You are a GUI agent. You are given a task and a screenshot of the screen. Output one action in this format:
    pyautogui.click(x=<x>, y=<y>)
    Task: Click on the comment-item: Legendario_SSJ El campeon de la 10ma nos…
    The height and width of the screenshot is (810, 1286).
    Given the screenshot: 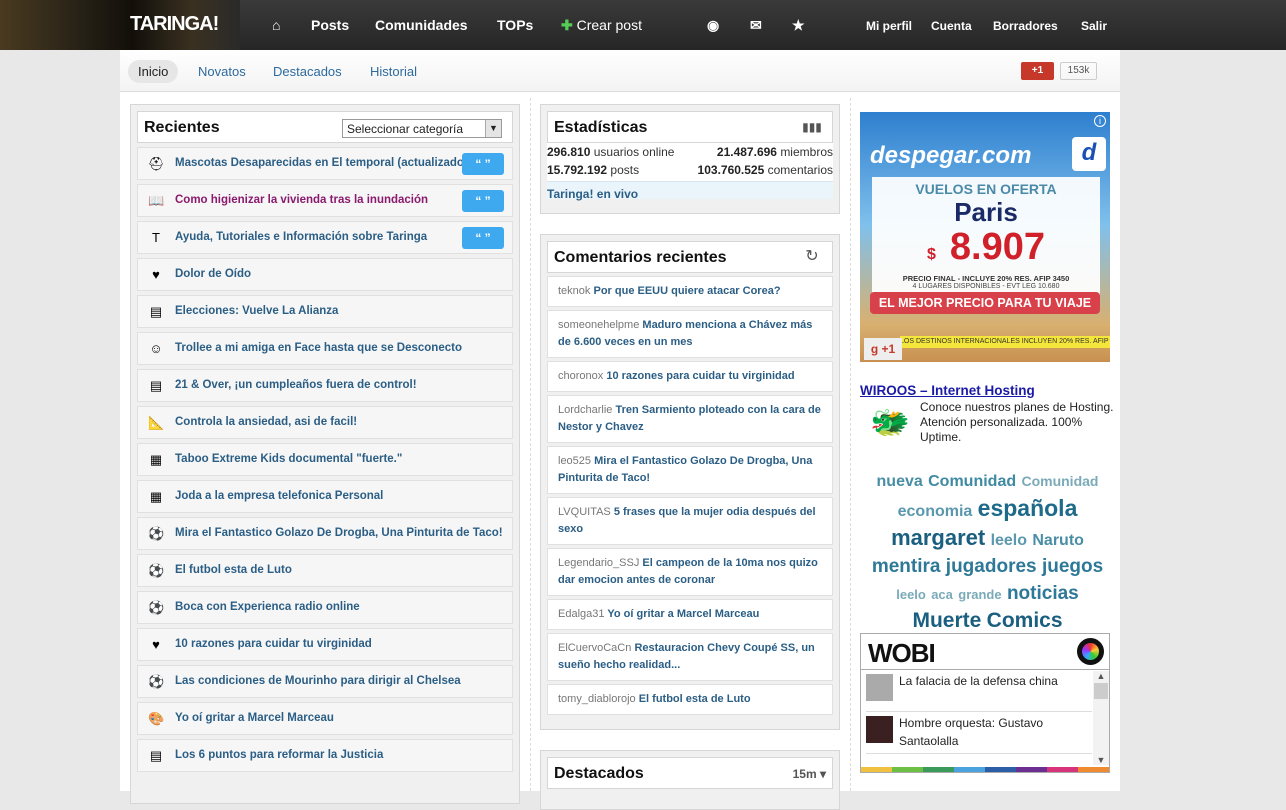 What is the action you would take?
    pyautogui.click(x=690, y=572)
    